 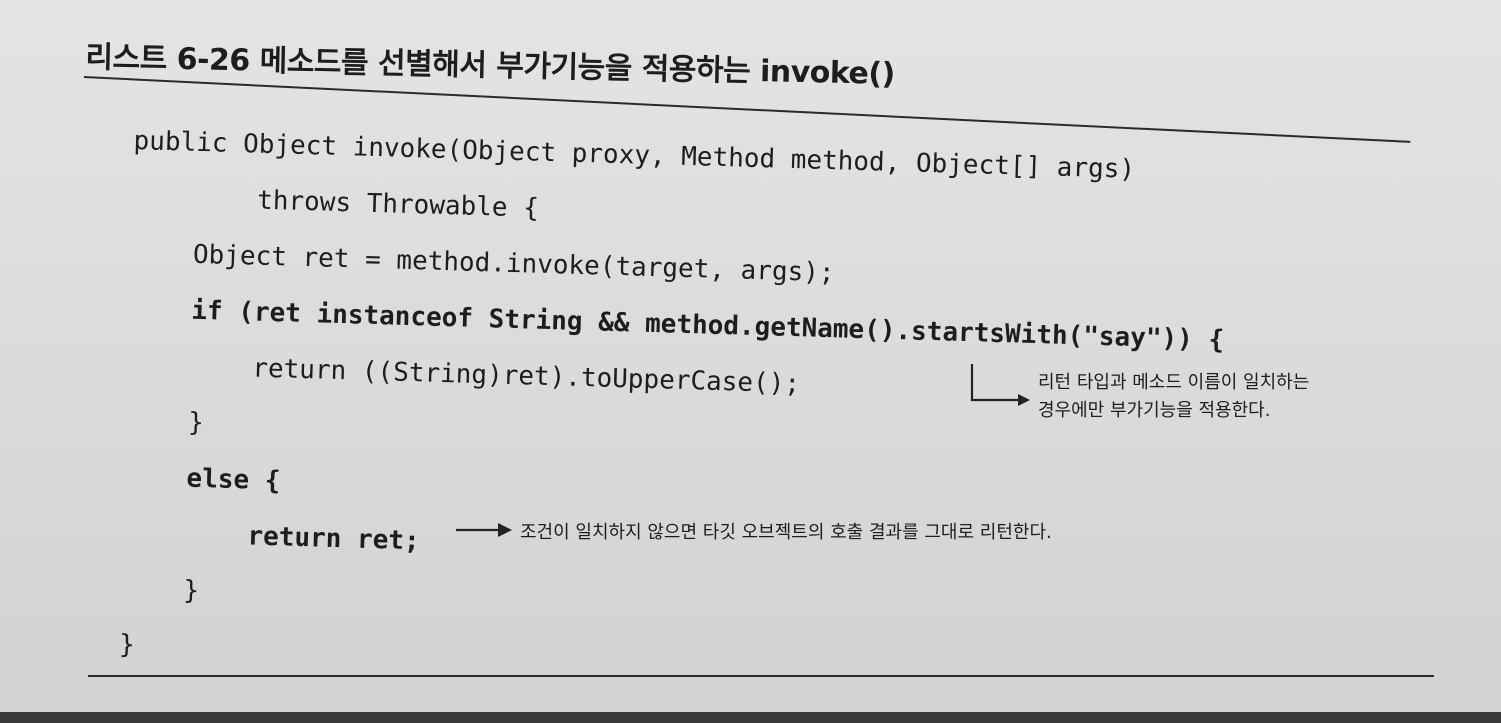 What do you see at coordinates (160, 590) in the screenshot?
I see `code-line-9: }` at bounding box center [160, 590].